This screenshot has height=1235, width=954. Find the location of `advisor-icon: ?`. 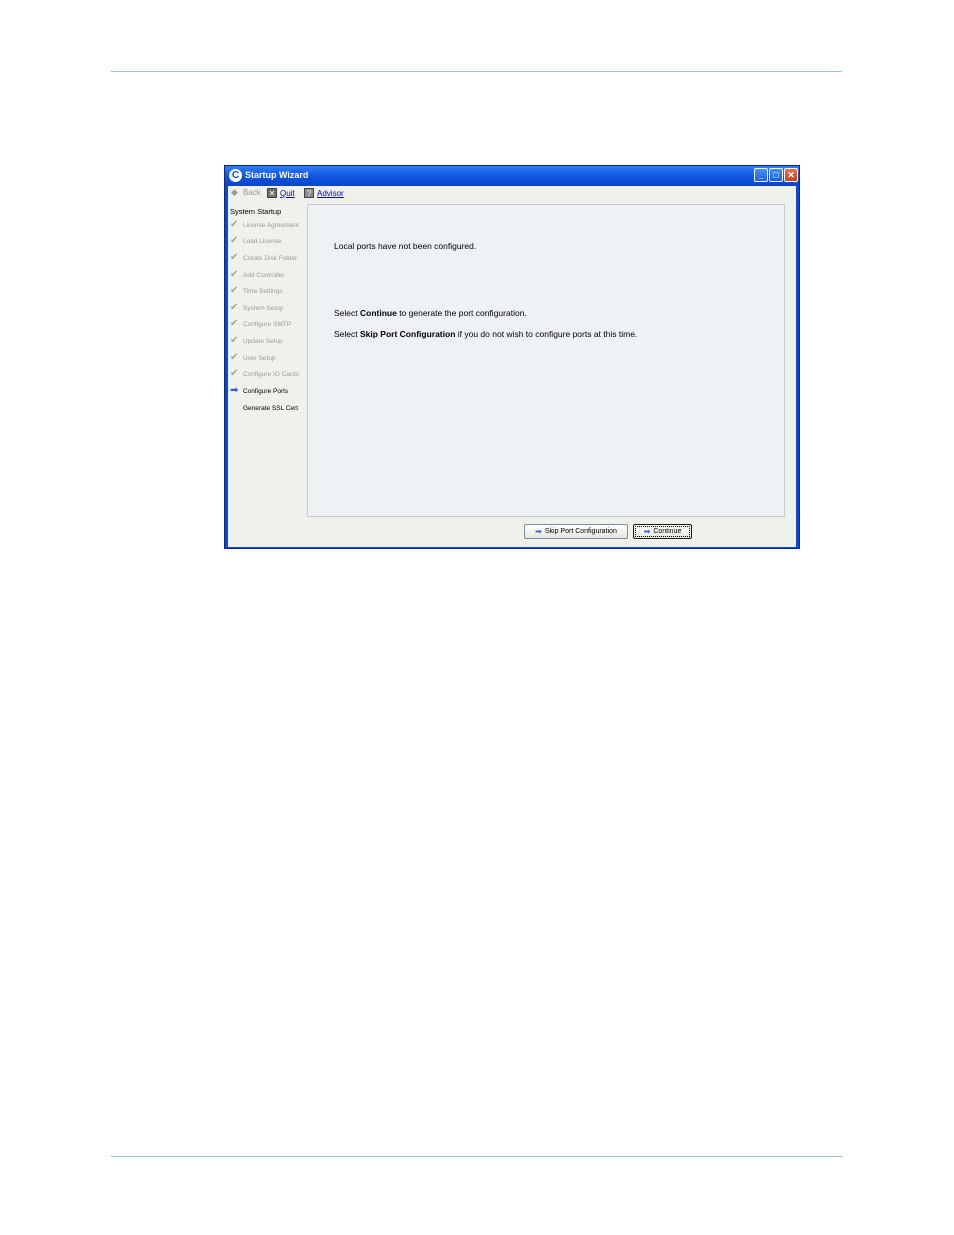

advisor-icon: ? is located at coordinates (309, 193).